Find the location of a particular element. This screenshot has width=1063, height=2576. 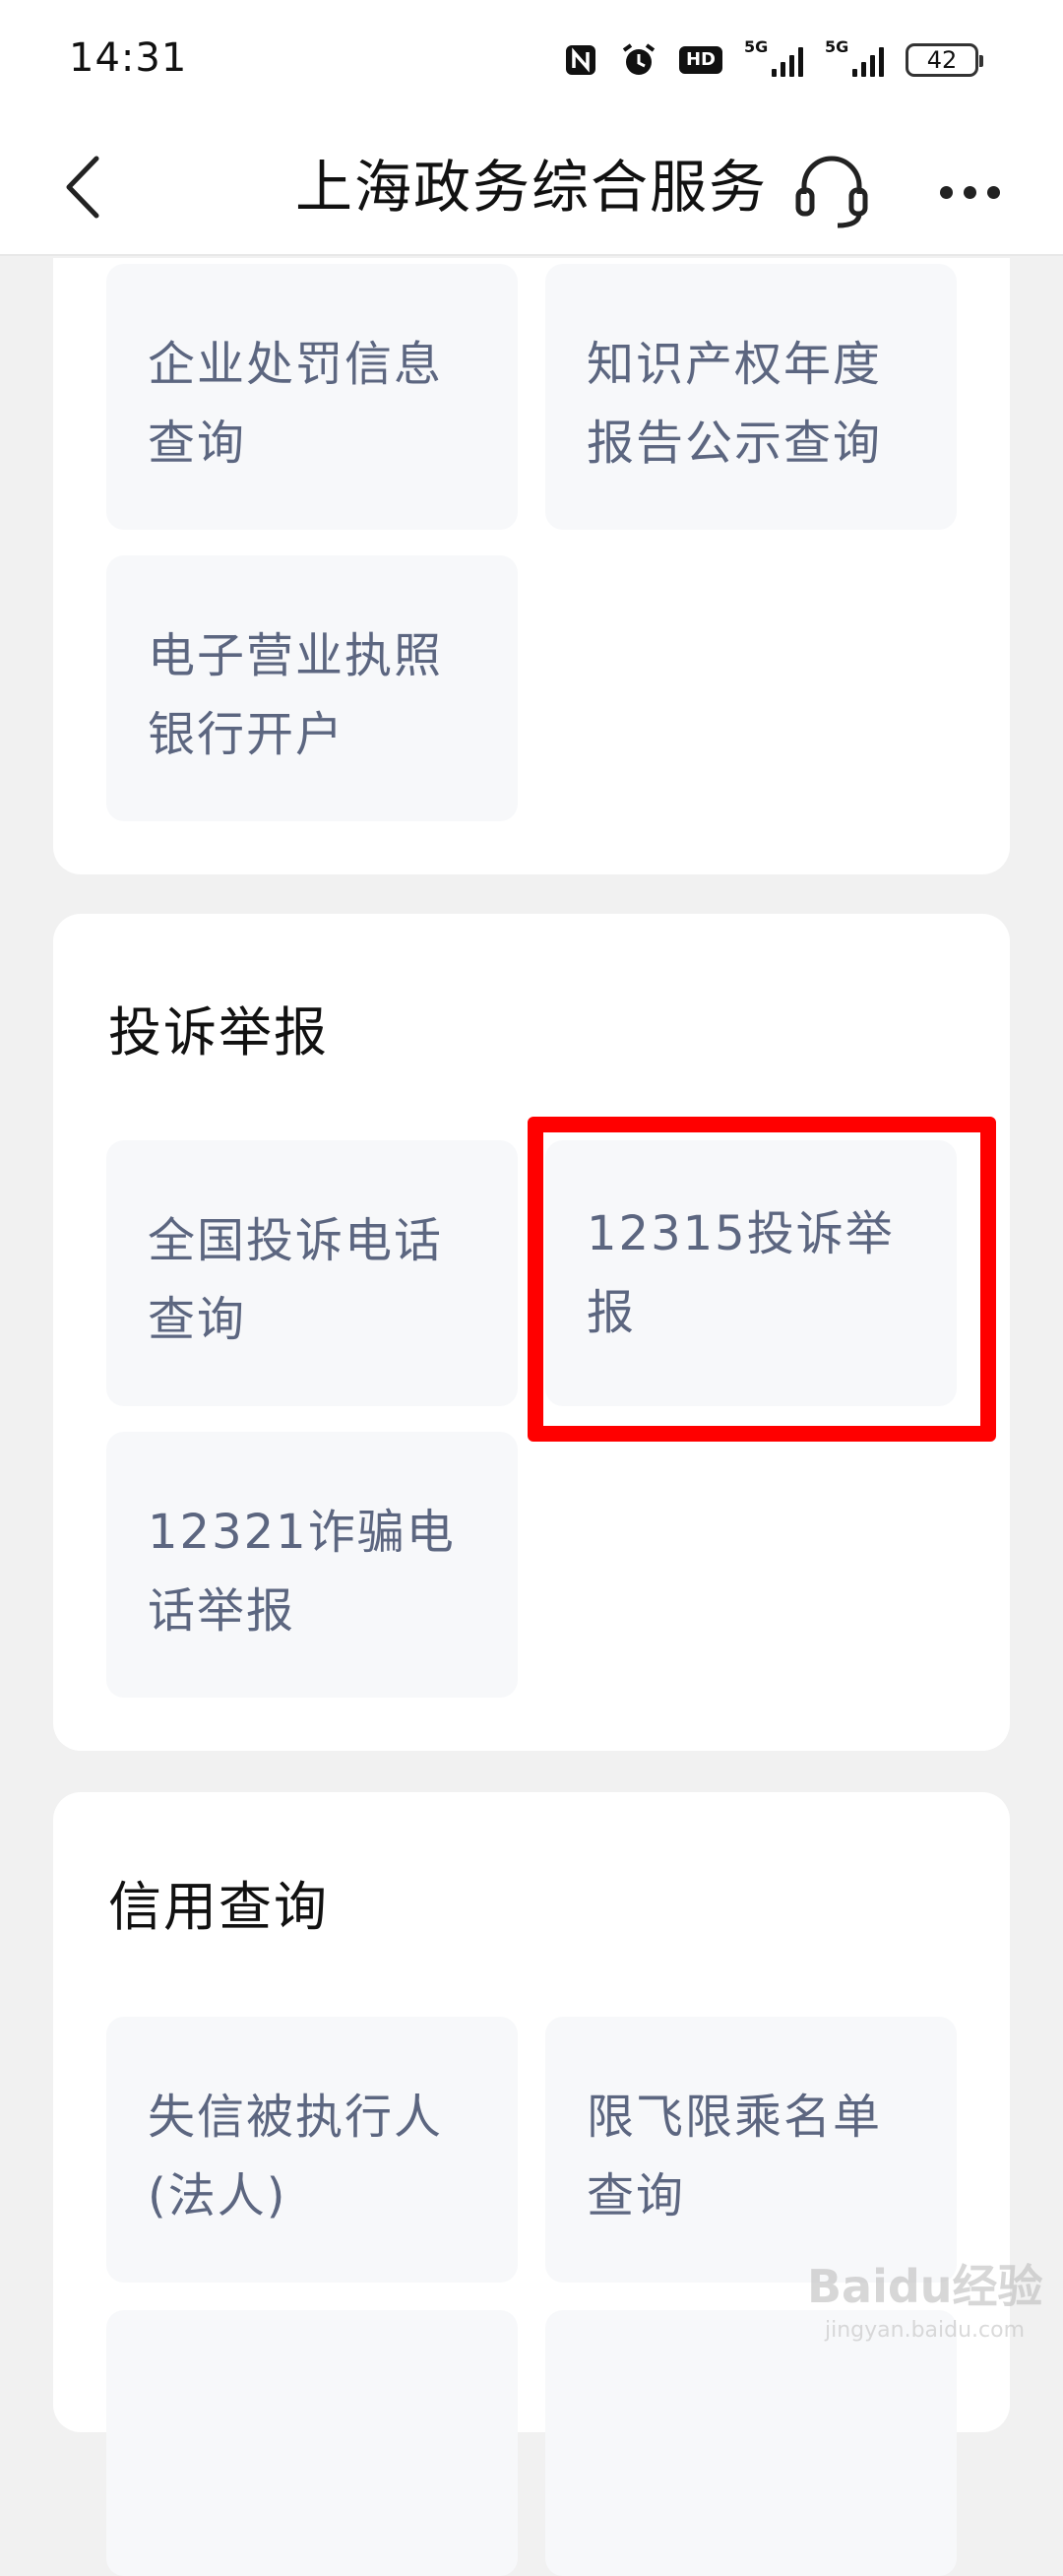

tile-e-license-bank-account: 电子营业执照银行开户 is located at coordinates (312, 688).